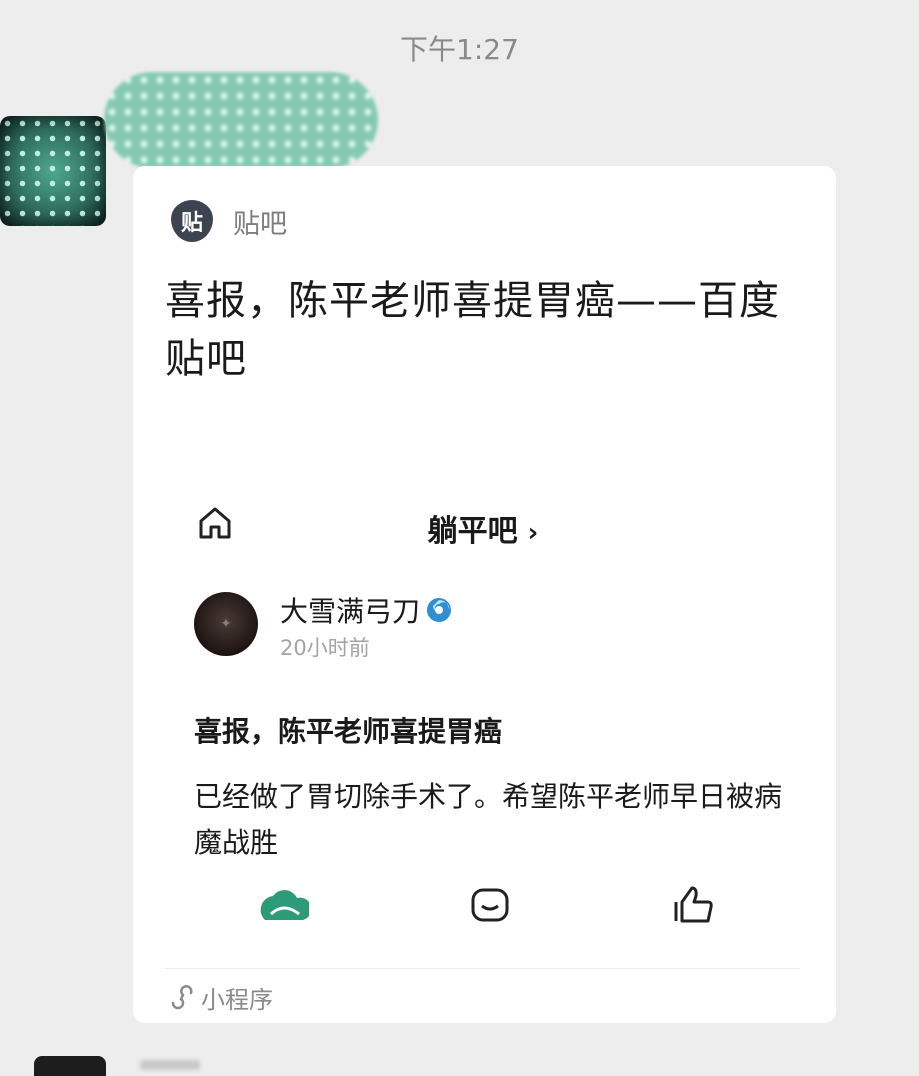  Describe the element at coordinates (241, 120) in the screenshot. I see `sender-name-blurred` at that location.